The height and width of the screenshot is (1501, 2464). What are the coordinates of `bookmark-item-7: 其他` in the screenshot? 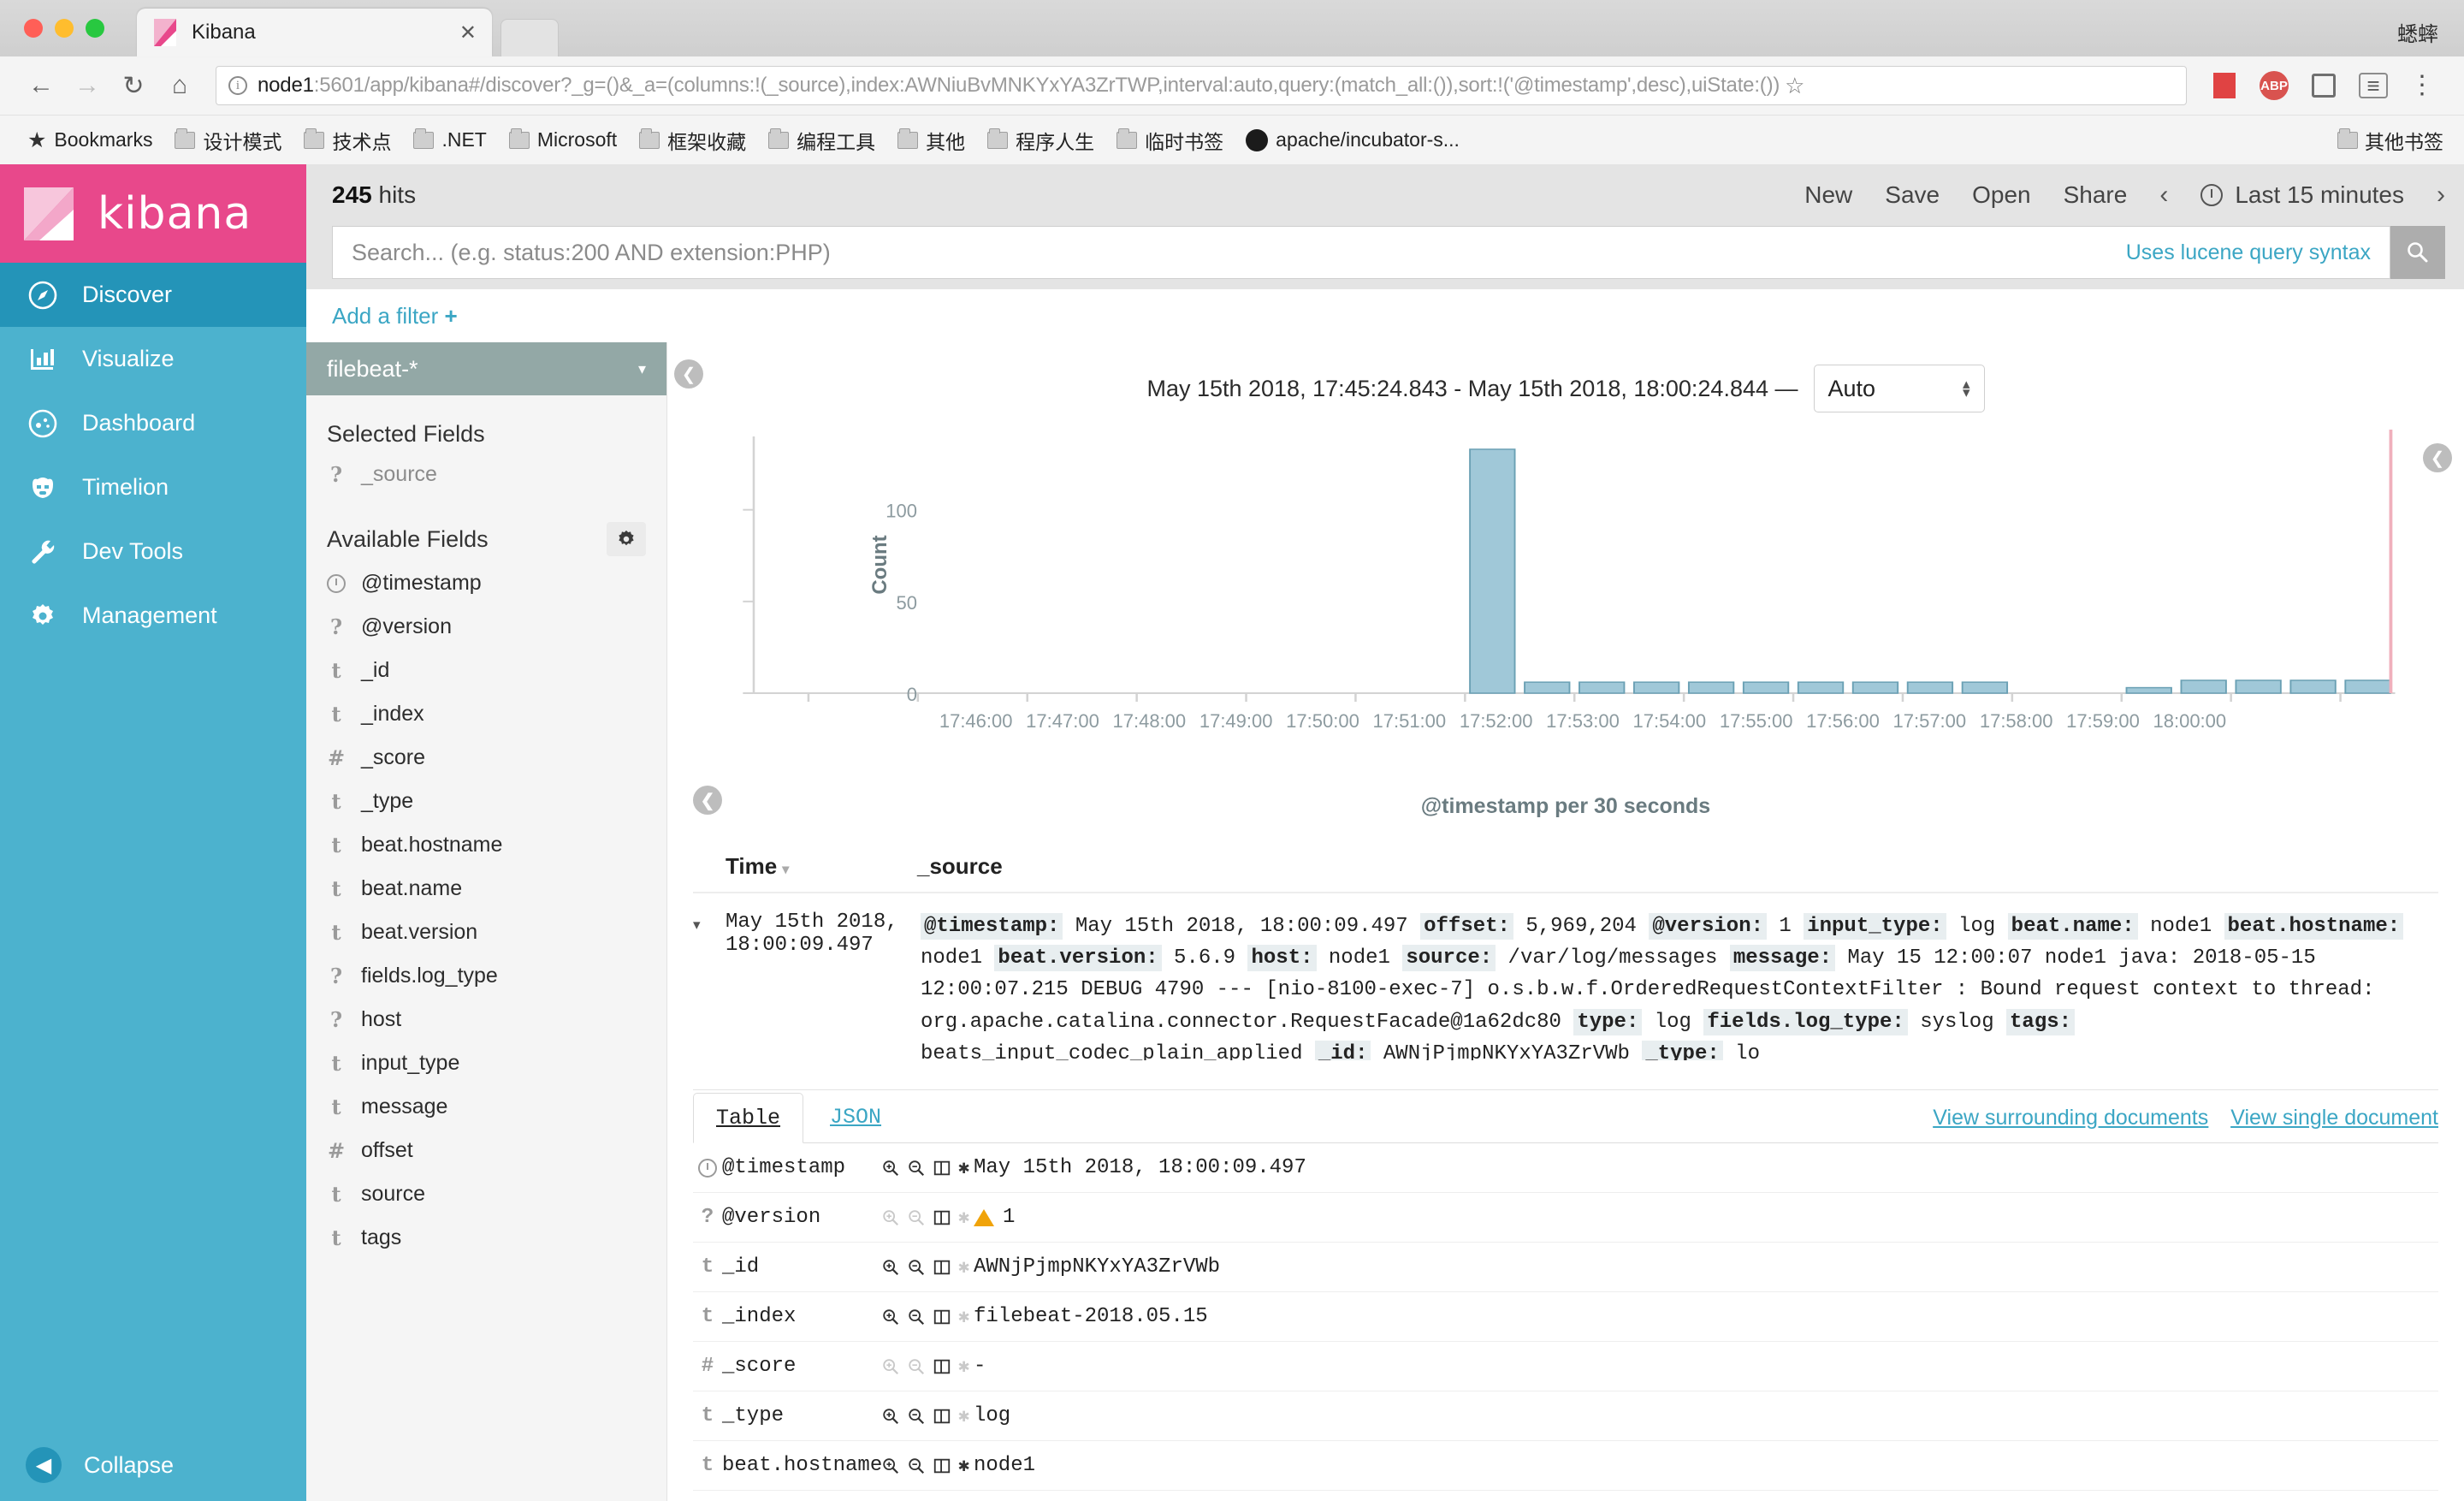 It's located at (931, 140).